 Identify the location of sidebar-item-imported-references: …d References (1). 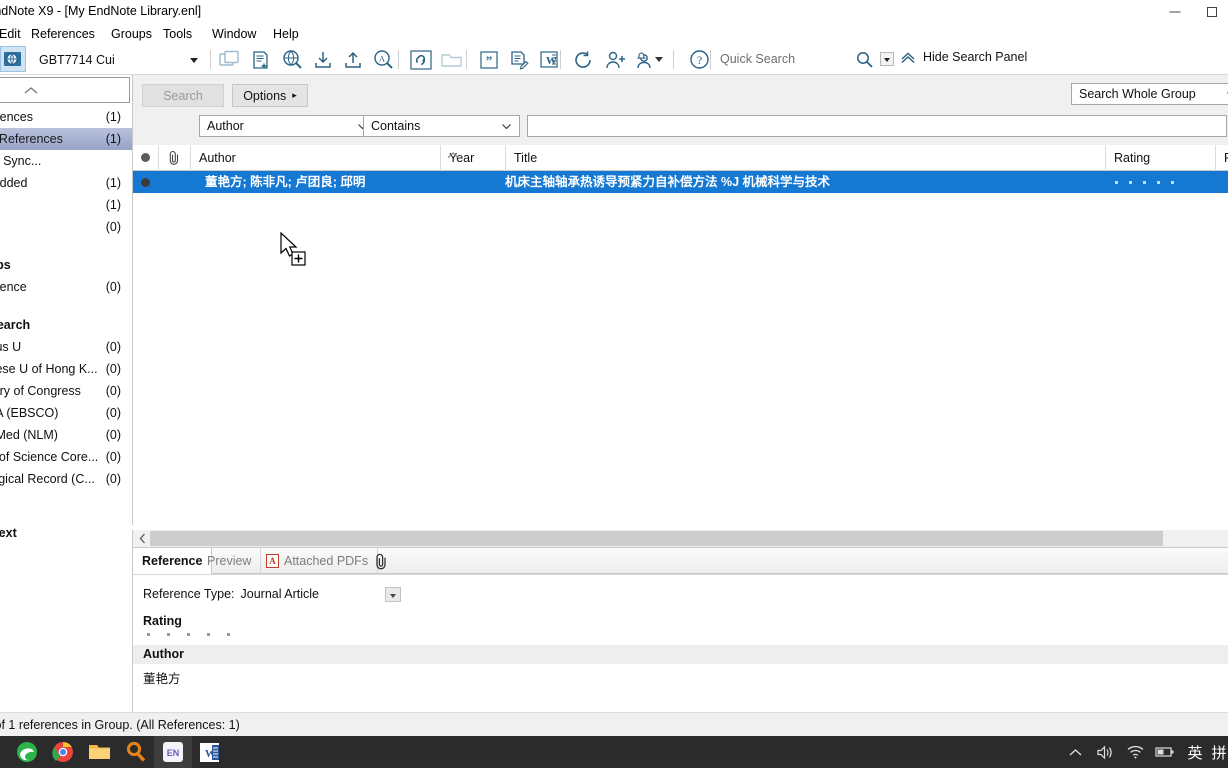
(66, 139).